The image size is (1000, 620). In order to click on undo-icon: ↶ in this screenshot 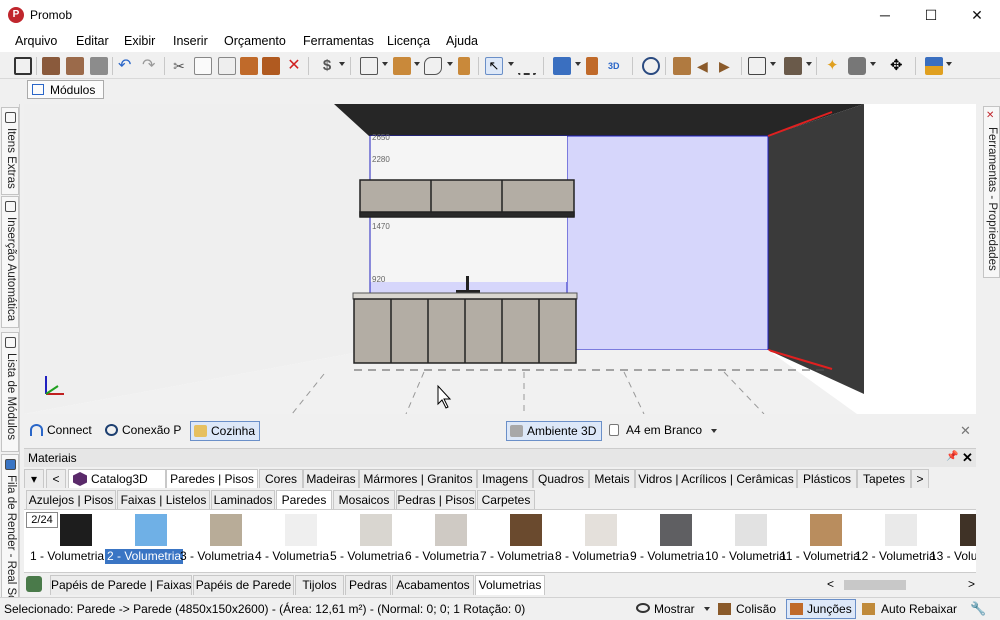, I will do `click(127, 66)`.